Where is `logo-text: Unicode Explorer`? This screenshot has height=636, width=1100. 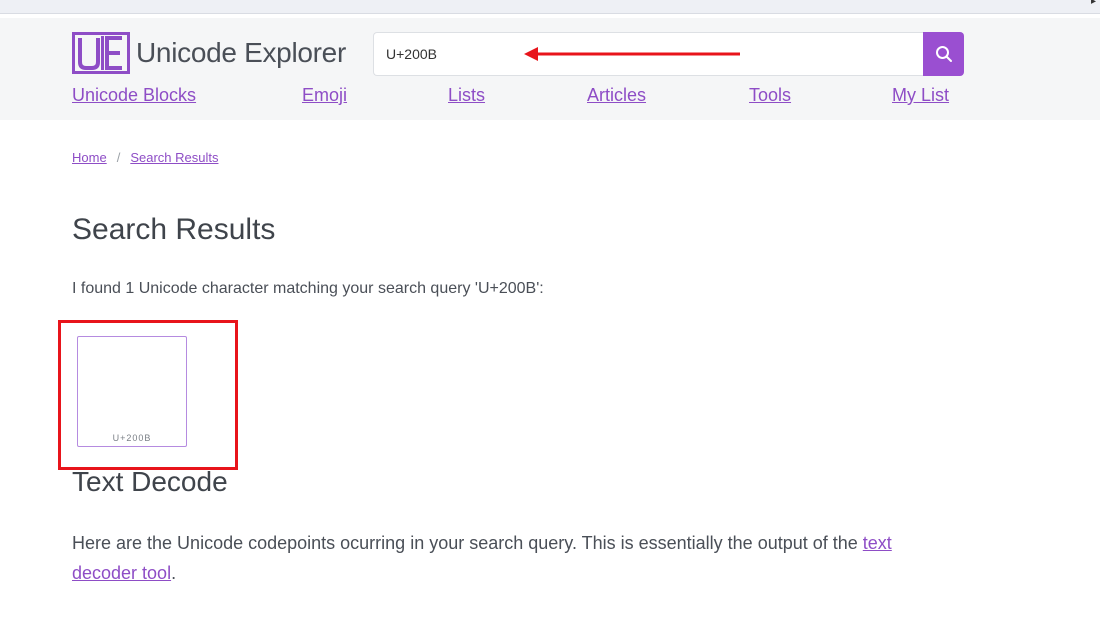 logo-text: Unicode Explorer is located at coordinates (241, 52).